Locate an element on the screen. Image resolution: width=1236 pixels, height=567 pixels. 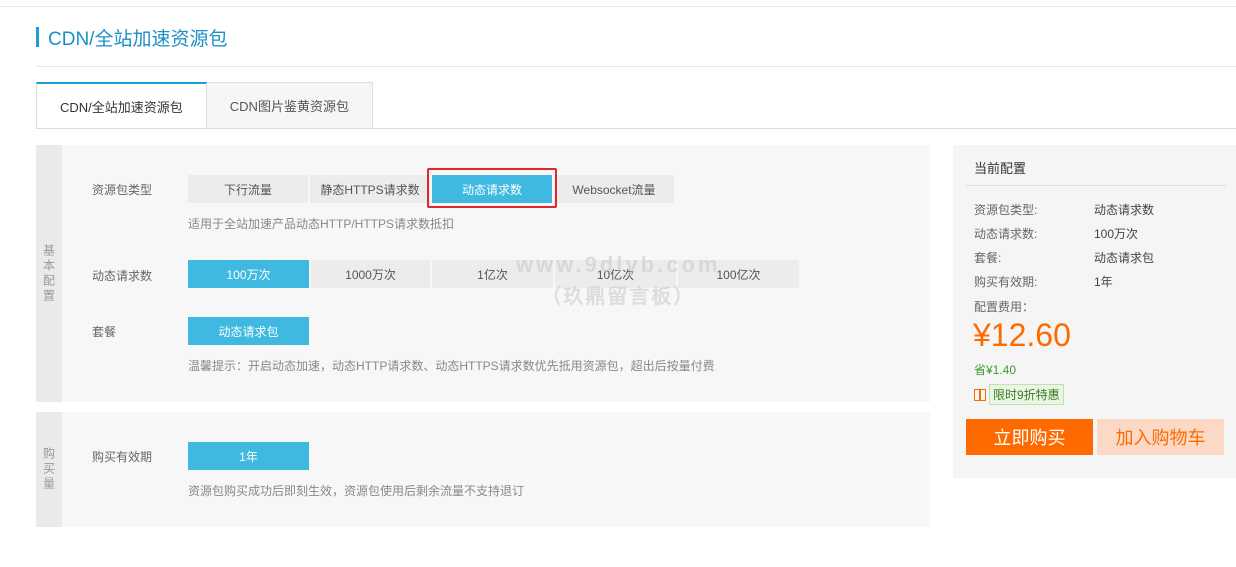
option-1b: 10亿次 is located at coordinates (615, 274).